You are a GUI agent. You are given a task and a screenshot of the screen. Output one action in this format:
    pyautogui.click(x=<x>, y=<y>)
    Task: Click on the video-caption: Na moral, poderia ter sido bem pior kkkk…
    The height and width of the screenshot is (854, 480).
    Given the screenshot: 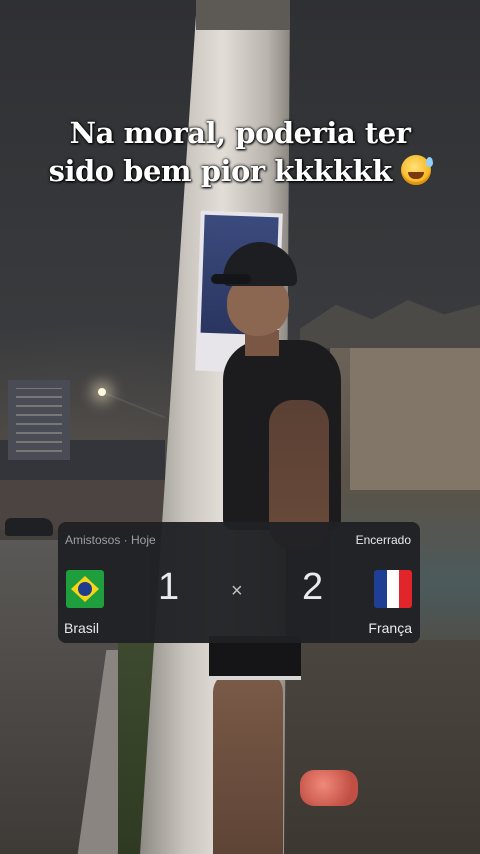 What is the action you would take?
    pyautogui.click(x=240, y=152)
    